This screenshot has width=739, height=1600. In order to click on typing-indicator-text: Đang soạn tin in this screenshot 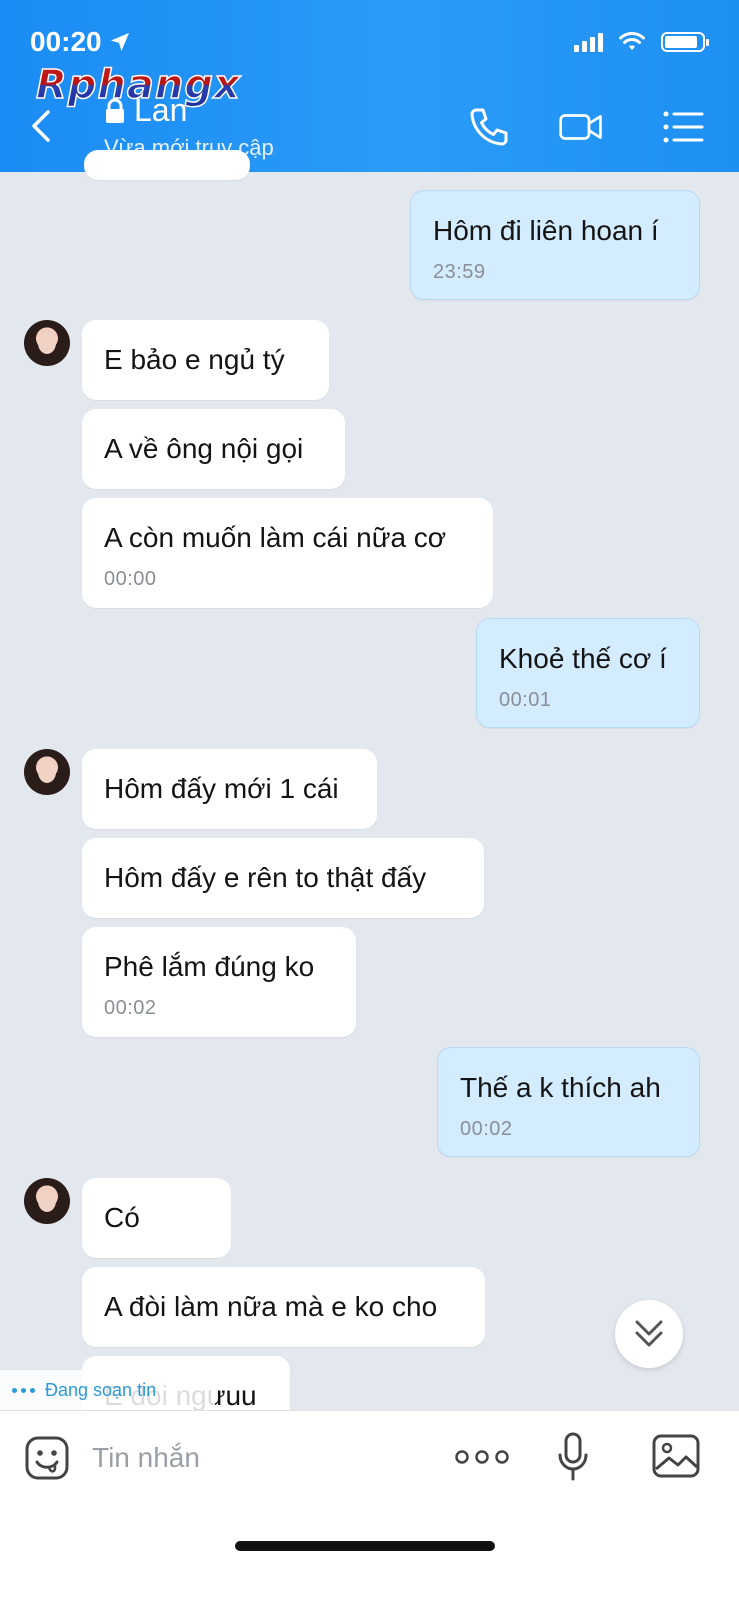, I will do `click(101, 1389)`.